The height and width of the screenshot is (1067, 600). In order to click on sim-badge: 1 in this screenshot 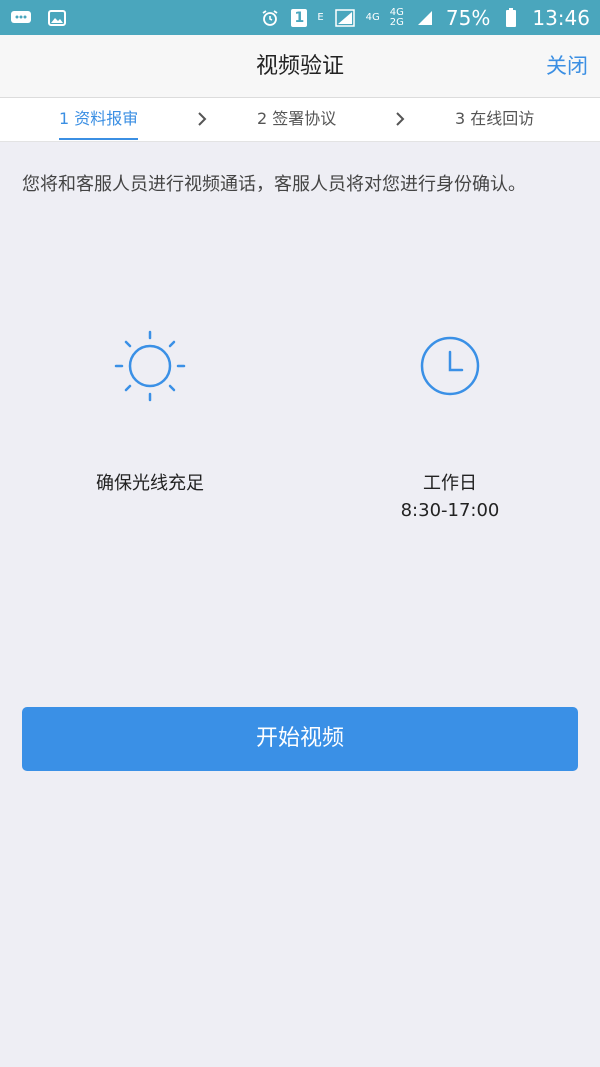, I will do `click(299, 17)`.